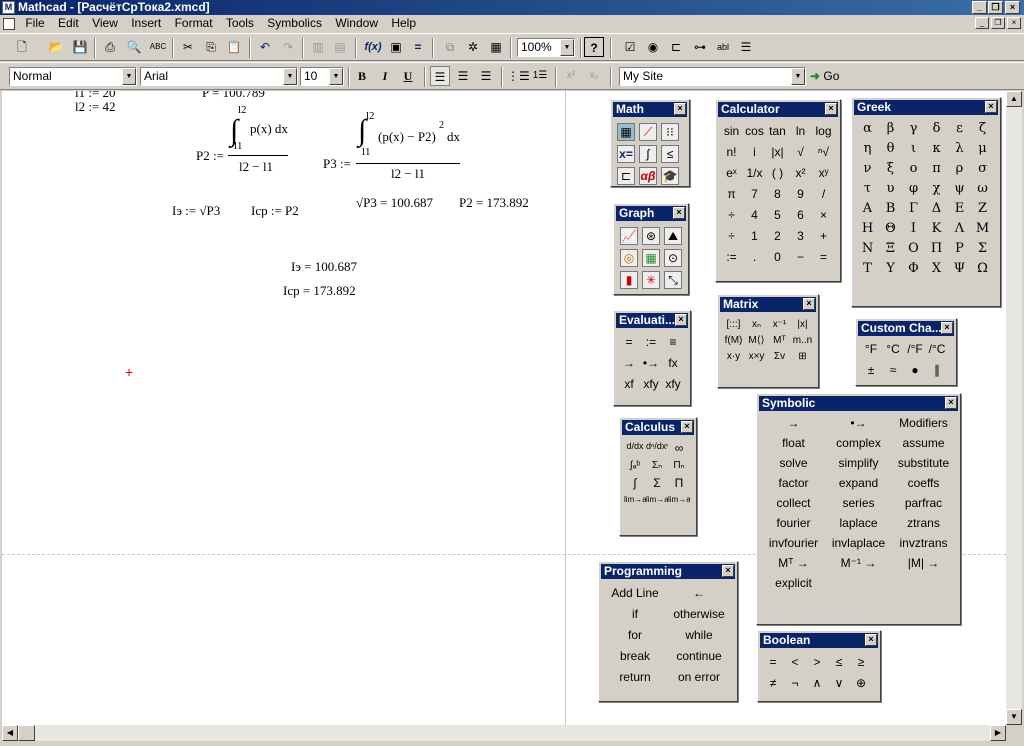 This screenshot has height=746, width=1024. What do you see at coordinates (211, 47) in the screenshot?
I see `copy-icon: ⎘` at bounding box center [211, 47].